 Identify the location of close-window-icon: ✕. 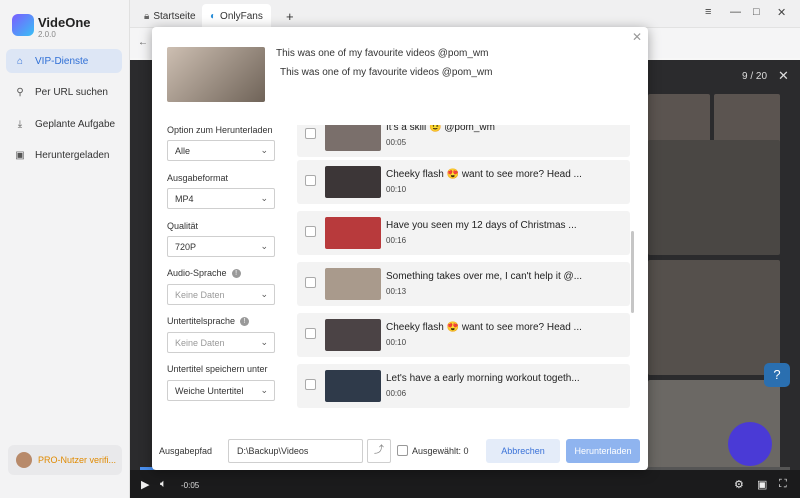
(781, 12).